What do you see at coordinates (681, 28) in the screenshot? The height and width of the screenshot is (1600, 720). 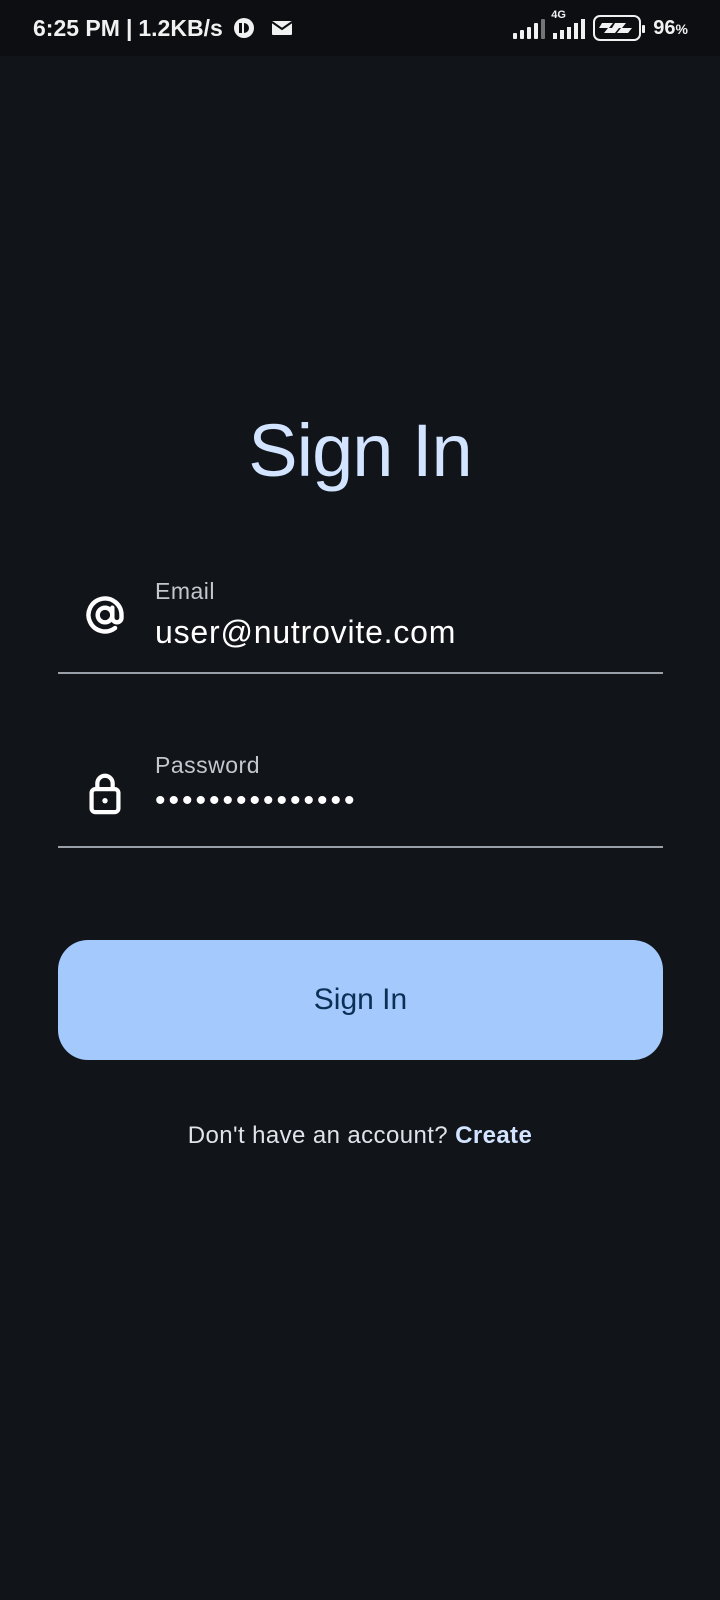 I see `battery-unit: %` at bounding box center [681, 28].